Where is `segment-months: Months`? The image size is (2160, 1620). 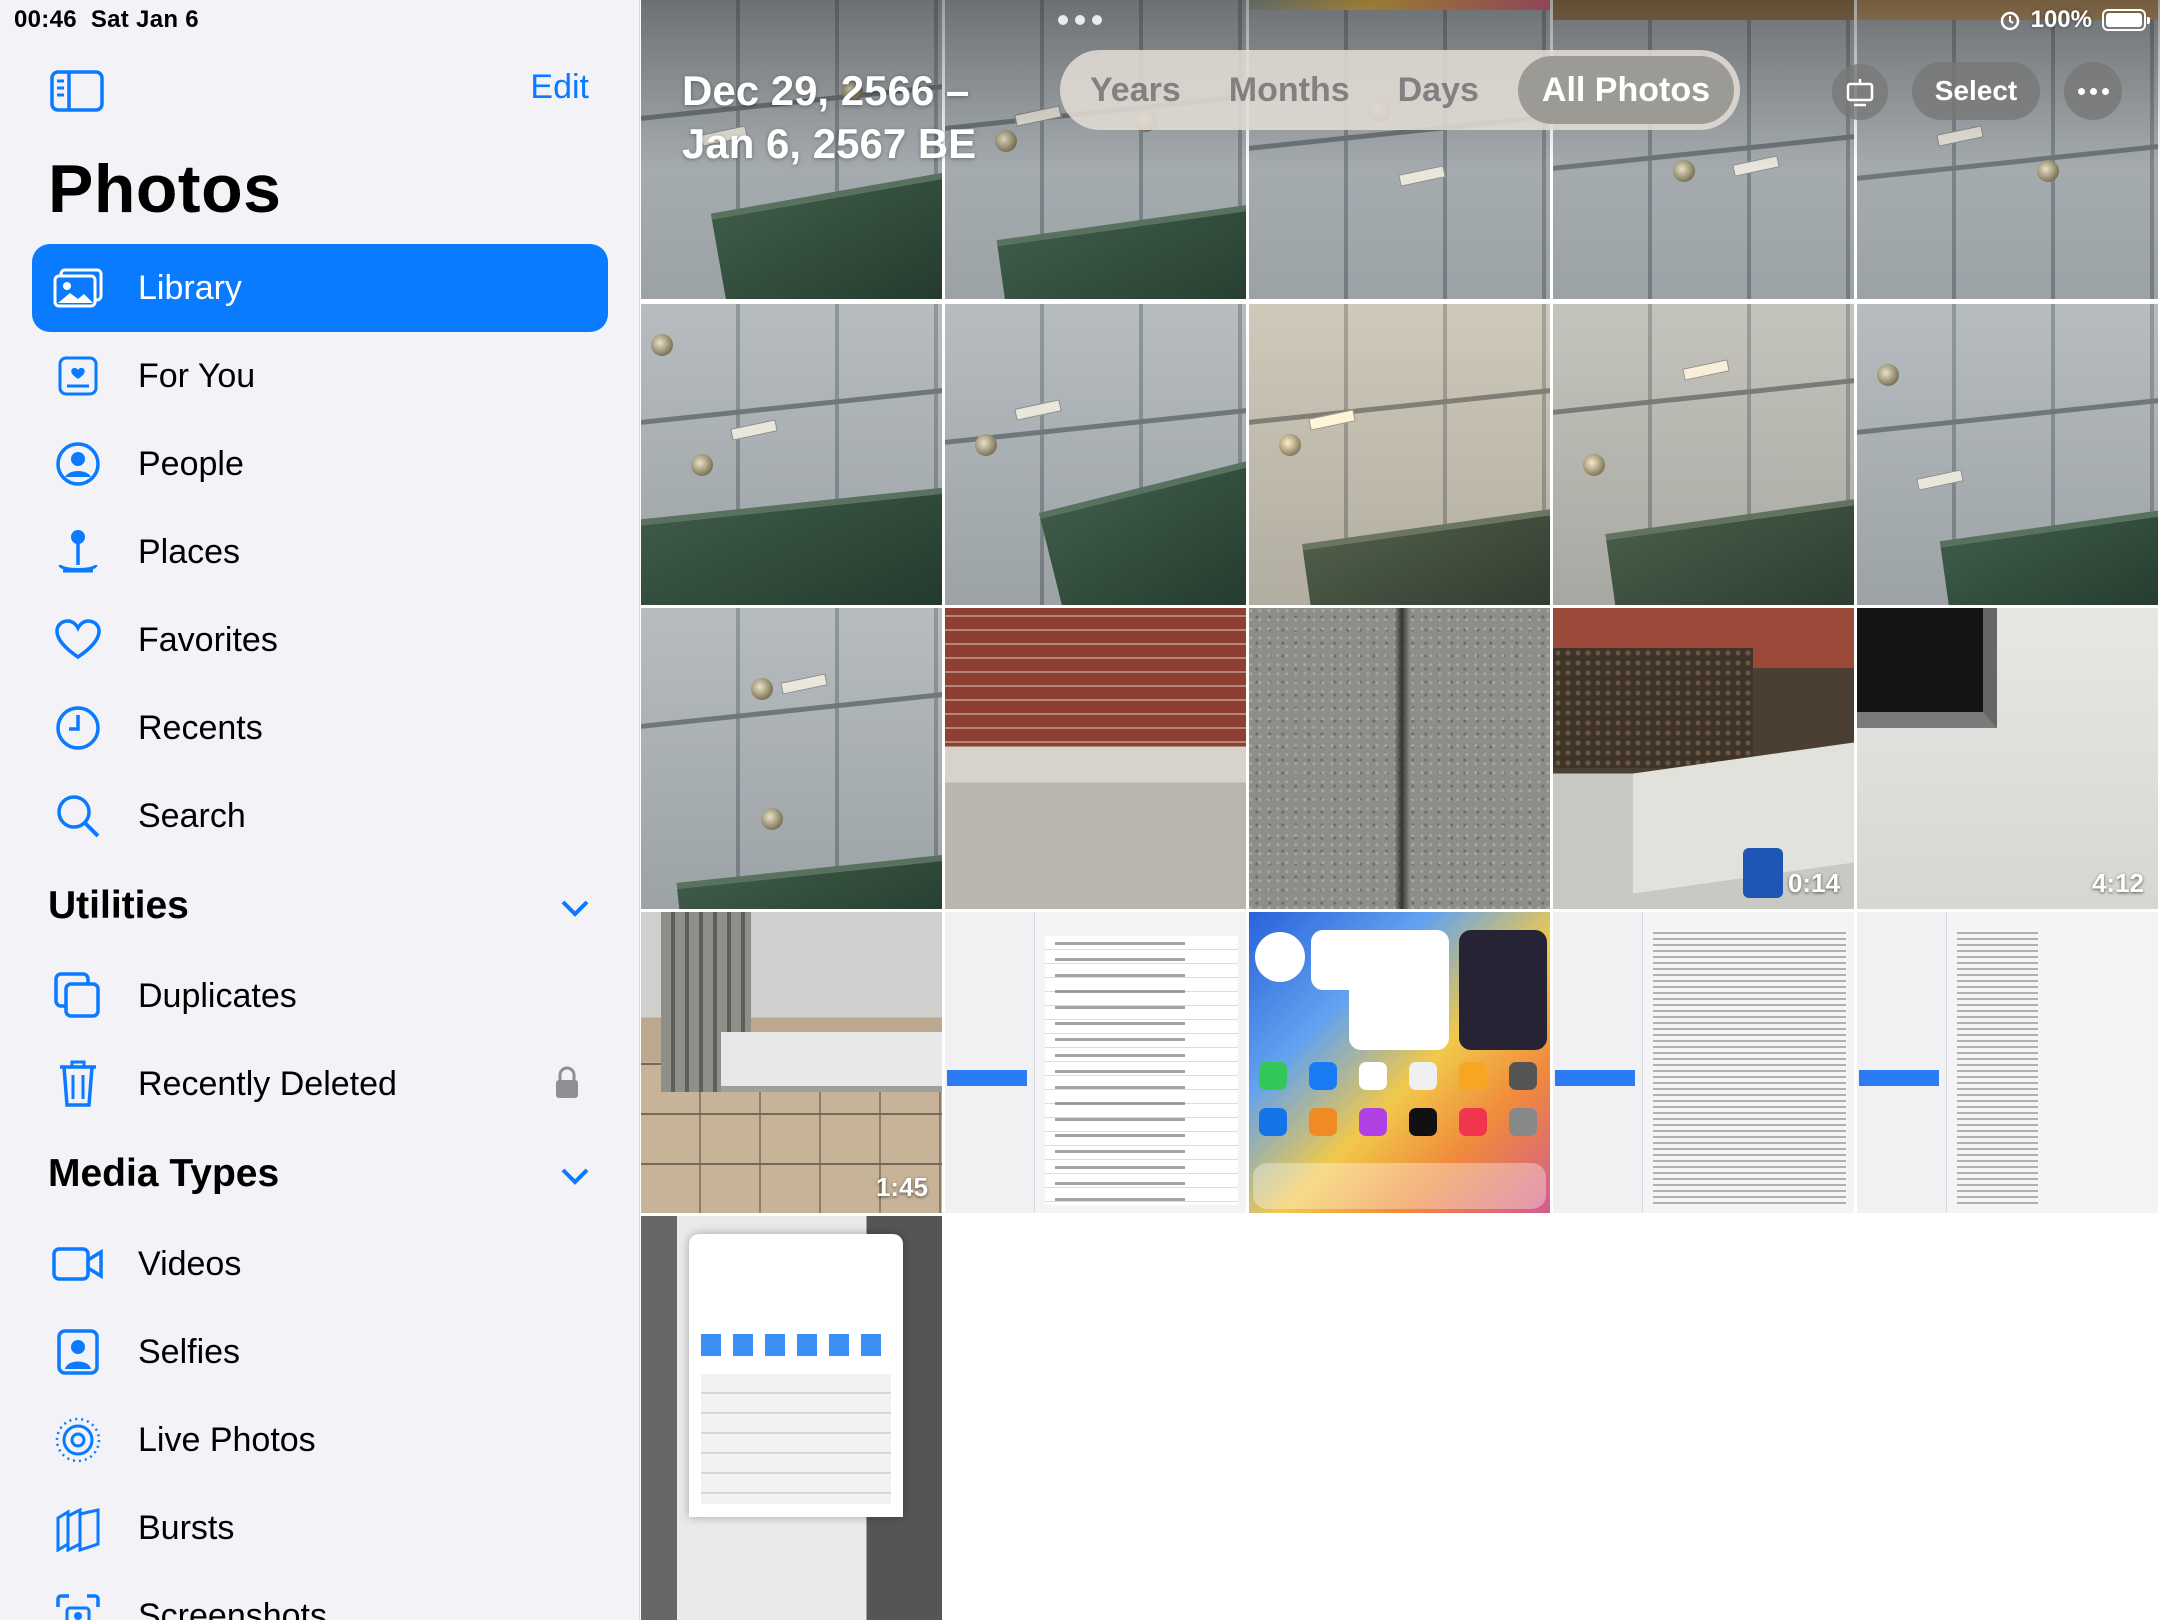 segment-months: Months is located at coordinates (1289, 90).